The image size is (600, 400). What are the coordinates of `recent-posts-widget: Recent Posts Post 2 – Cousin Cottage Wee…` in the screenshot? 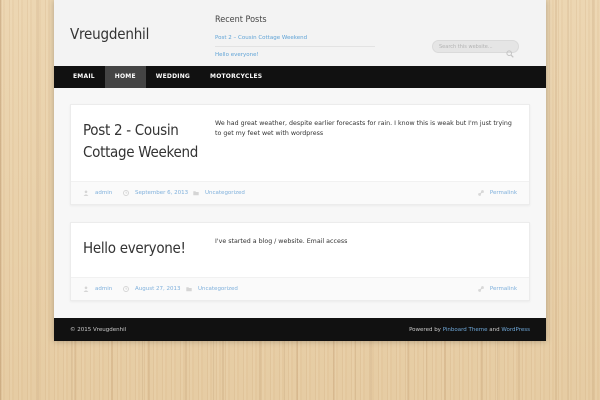 It's located at (295, 39).